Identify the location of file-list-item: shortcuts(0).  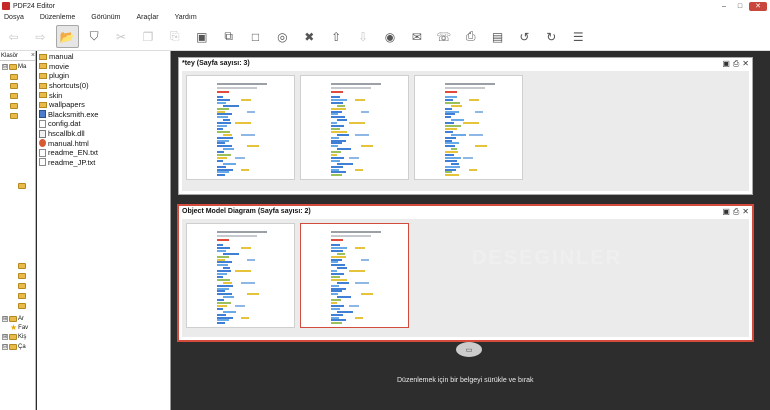
(64, 86).